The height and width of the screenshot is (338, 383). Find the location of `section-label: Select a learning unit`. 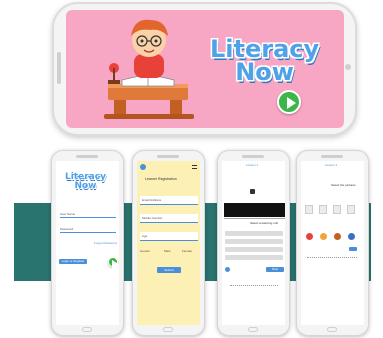

section-label: Select a learning unit is located at coordinates (264, 223).